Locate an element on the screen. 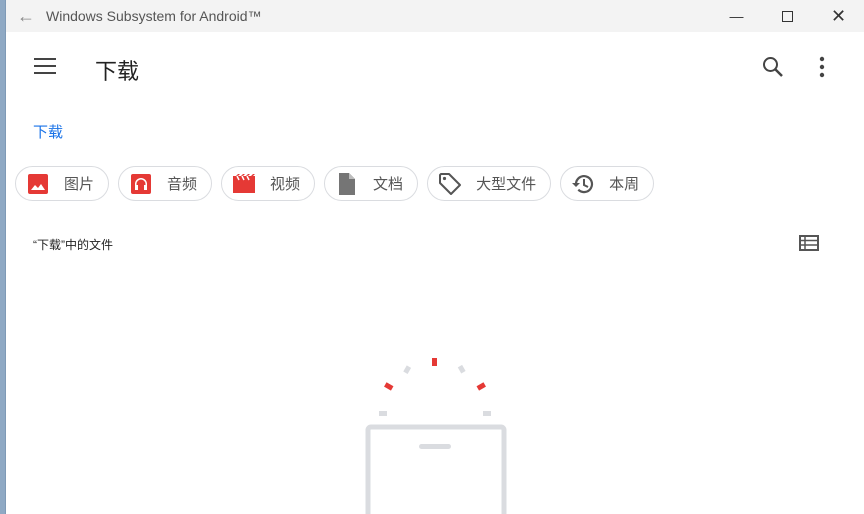 This screenshot has width=864, height=514. close-button: ✕ is located at coordinates (838, 16).